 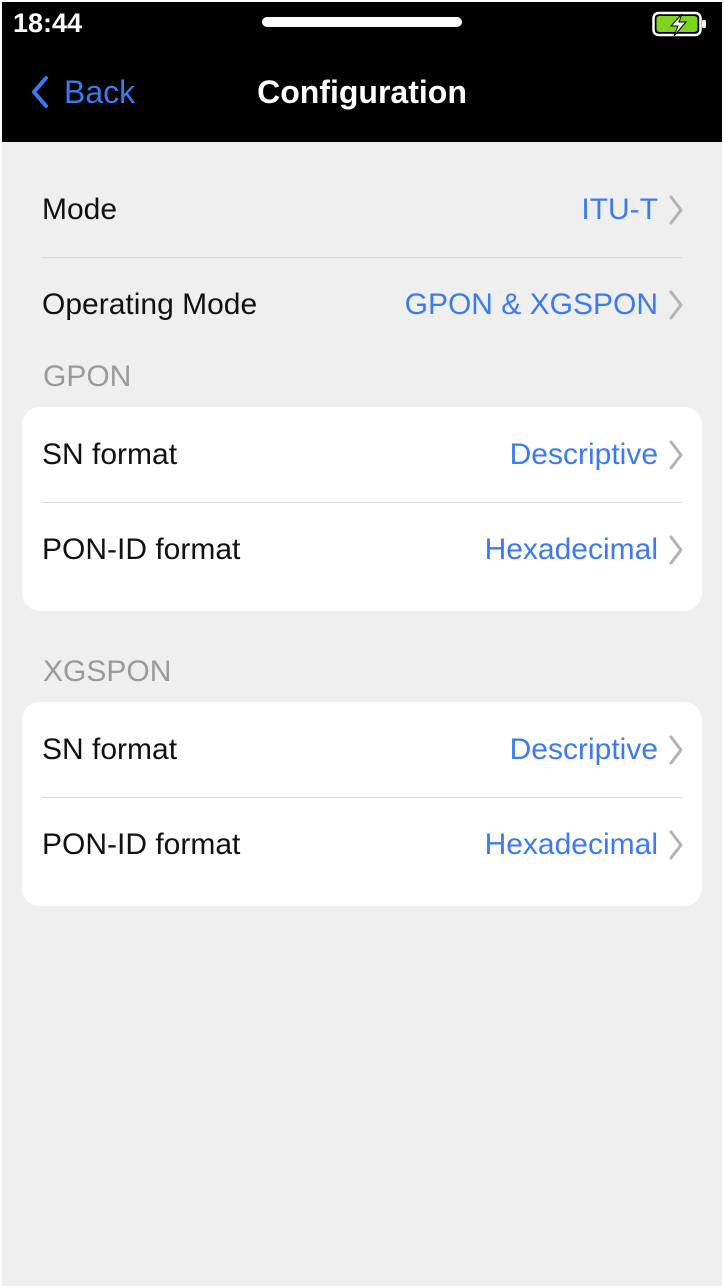 What do you see at coordinates (362, 22) in the screenshot?
I see `home-indicator` at bounding box center [362, 22].